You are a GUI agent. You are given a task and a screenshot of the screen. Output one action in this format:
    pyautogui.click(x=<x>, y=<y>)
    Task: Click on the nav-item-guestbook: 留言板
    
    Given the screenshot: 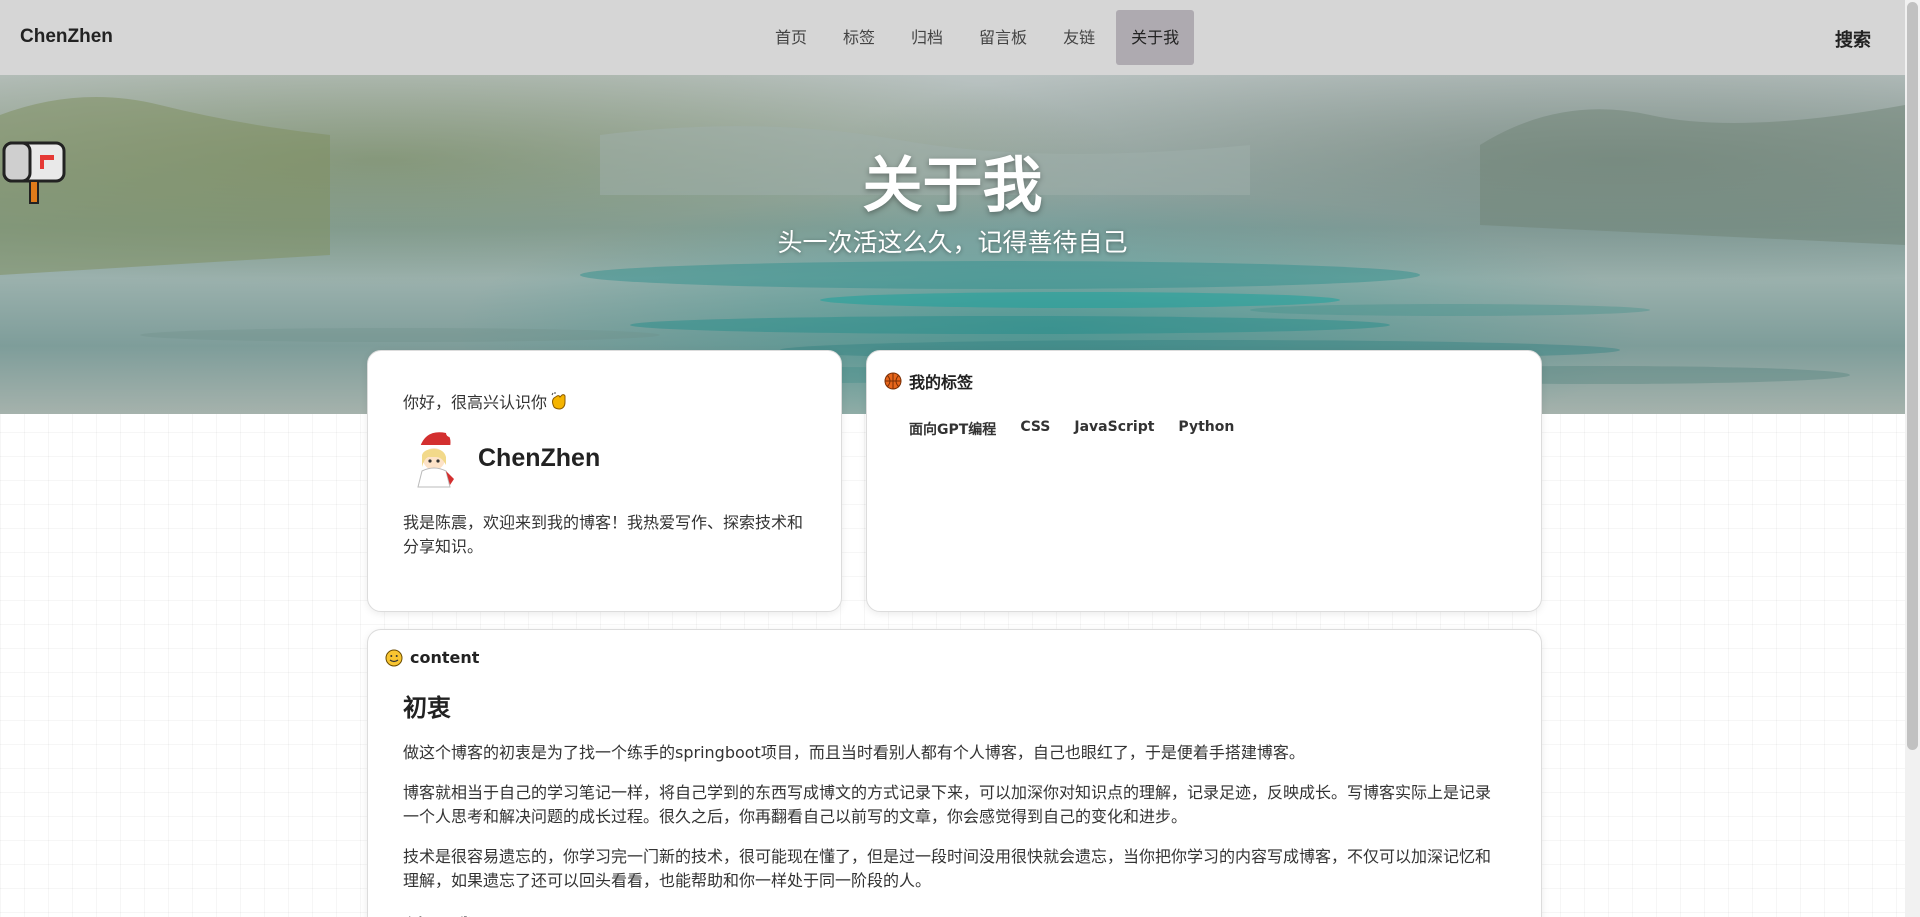 What is the action you would take?
    pyautogui.click(x=1003, y=37)
    